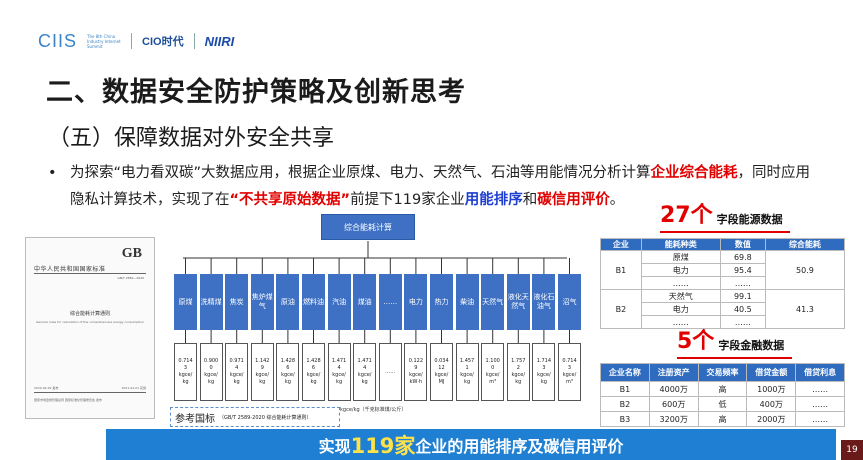  I want to click on gb-effective-date: 2021-04-01 实施, so click(133, 388).